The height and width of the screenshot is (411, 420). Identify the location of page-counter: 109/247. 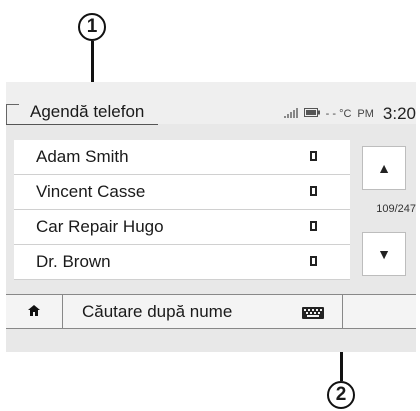
(396, 209).